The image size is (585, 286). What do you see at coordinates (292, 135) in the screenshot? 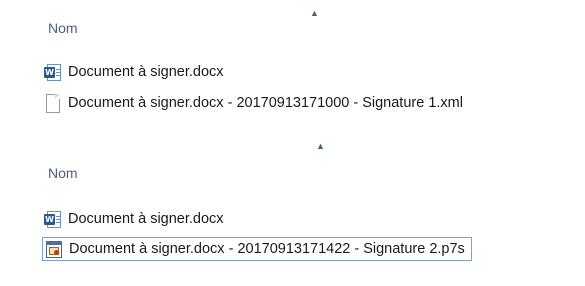
I see `pane-divider` at bounding box center [292, 135].